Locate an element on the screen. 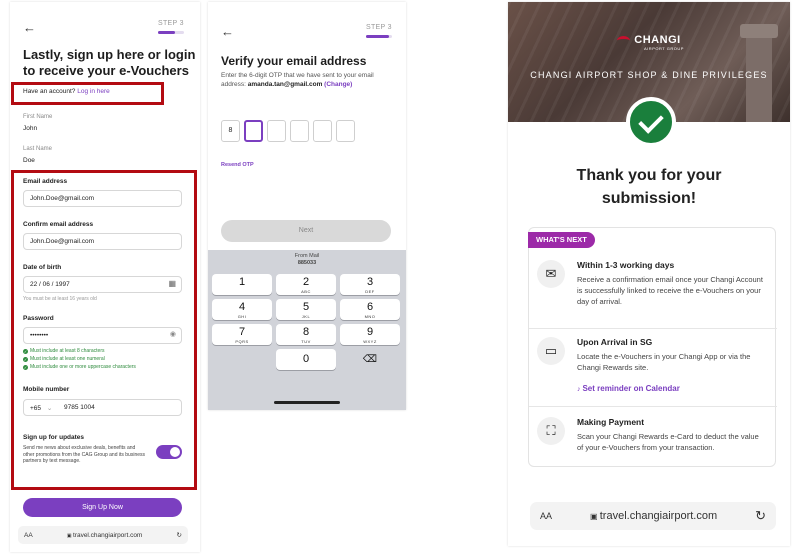  updates-title: Sign up for updates is located at coordinates (54, 437).